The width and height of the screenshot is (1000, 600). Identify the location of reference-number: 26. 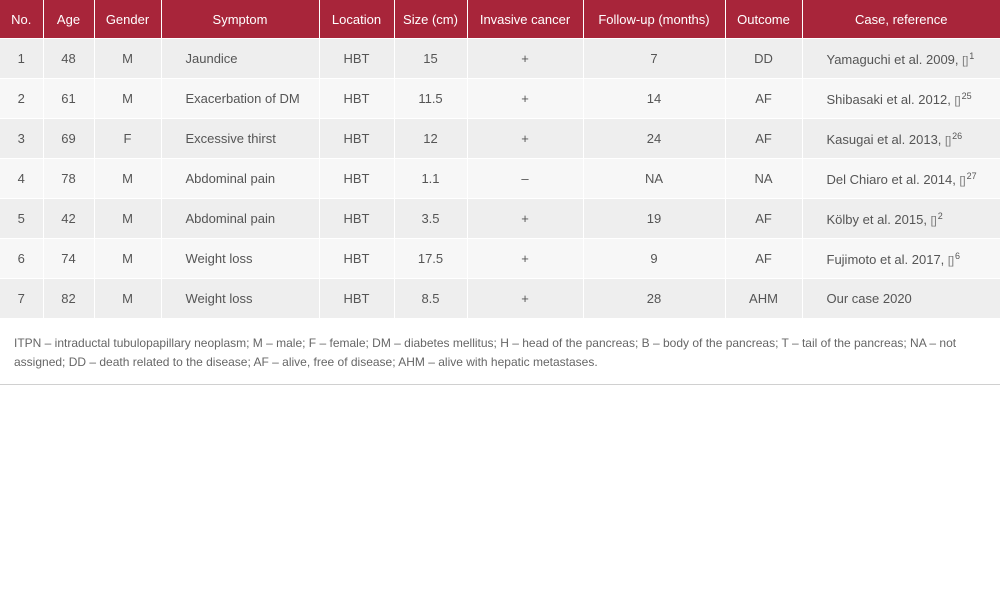
(957, 135).